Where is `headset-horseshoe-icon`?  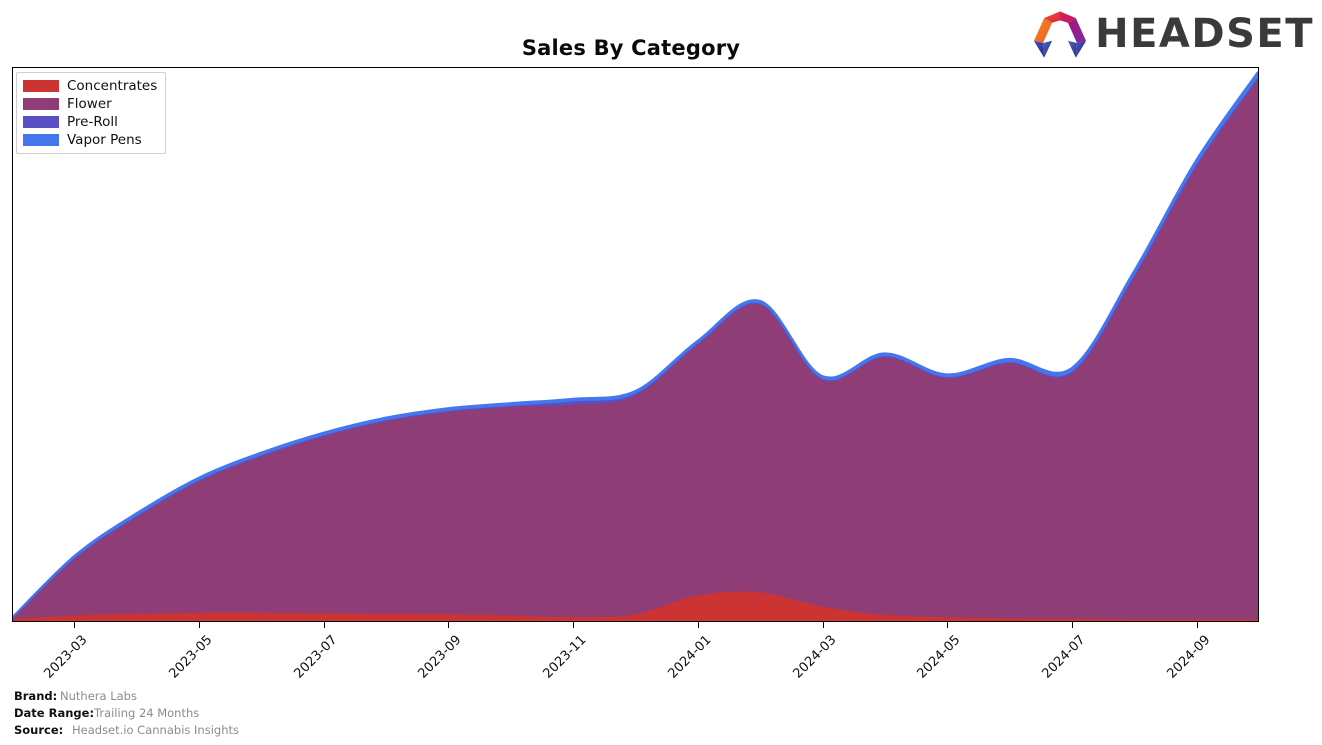
headset-horseshoe-icon is located at coordinates (1060, 34).